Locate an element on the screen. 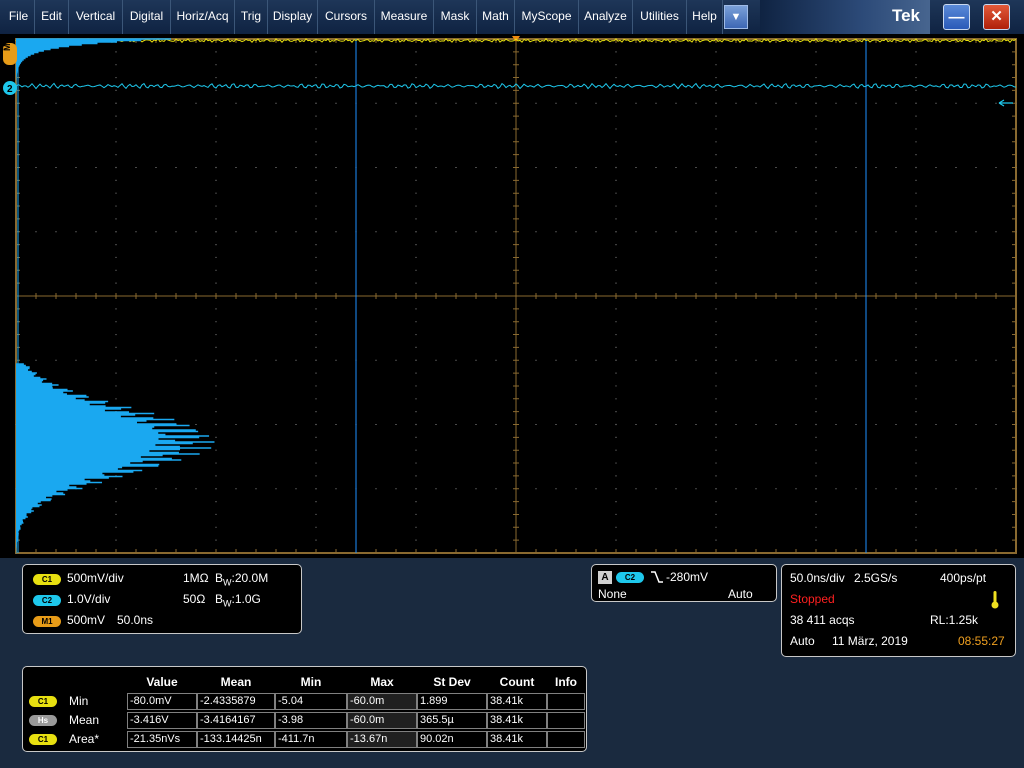  menu-utilities: Utilities is located at coordinates (660, 17).